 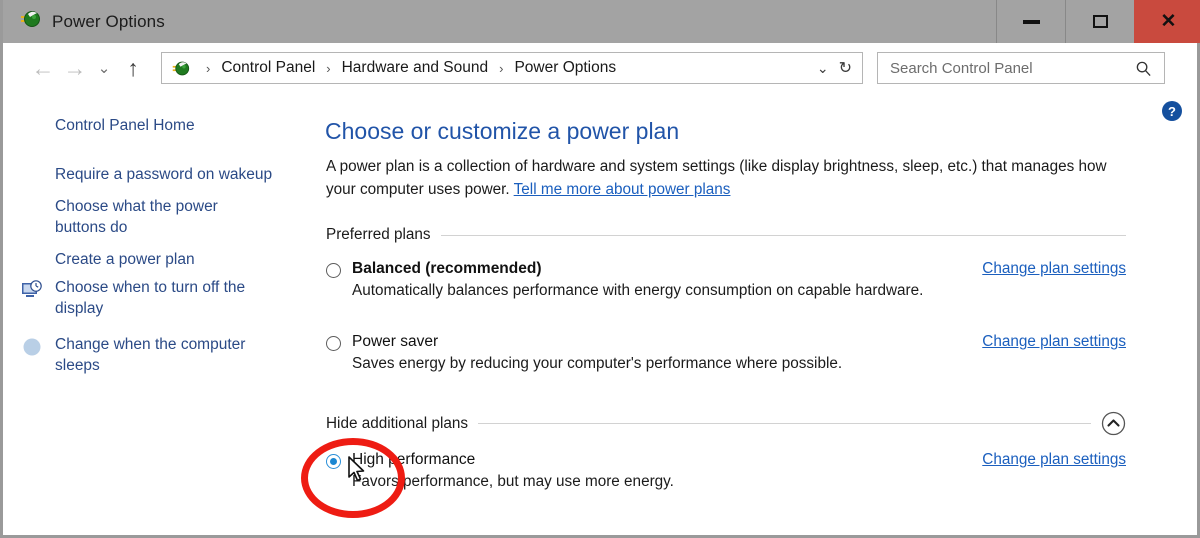 What do you see at coordinates (825, 68) in the screenshot?
I see `chevron-down-icon: ⌄` at bounding box center [825, 68].